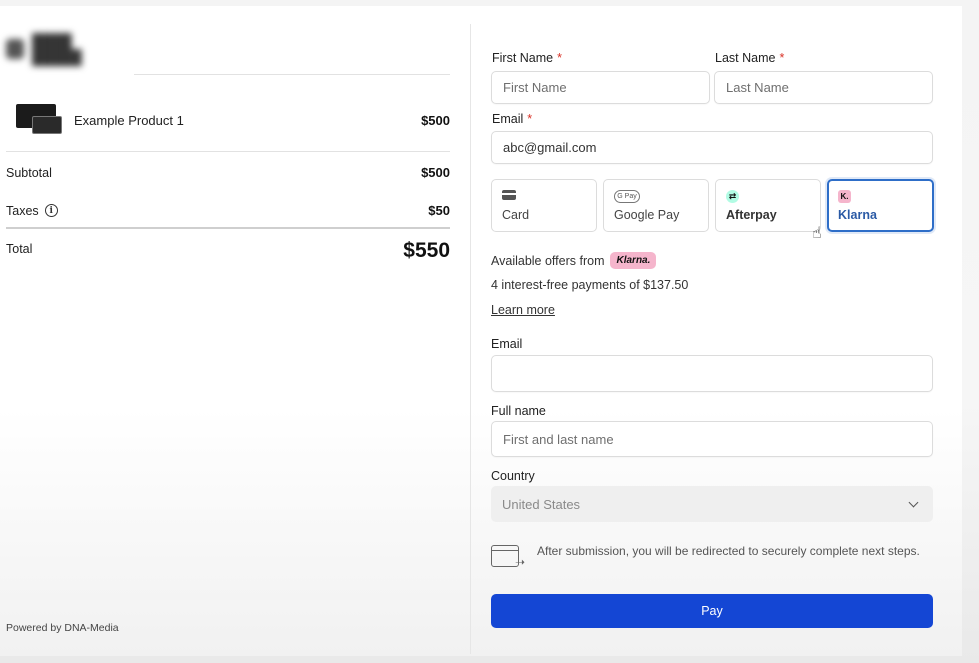  What do you see at coordinates (228, 251) in the screenshot?
I see `total-row: Total $550` at bounding box center [228, 251].